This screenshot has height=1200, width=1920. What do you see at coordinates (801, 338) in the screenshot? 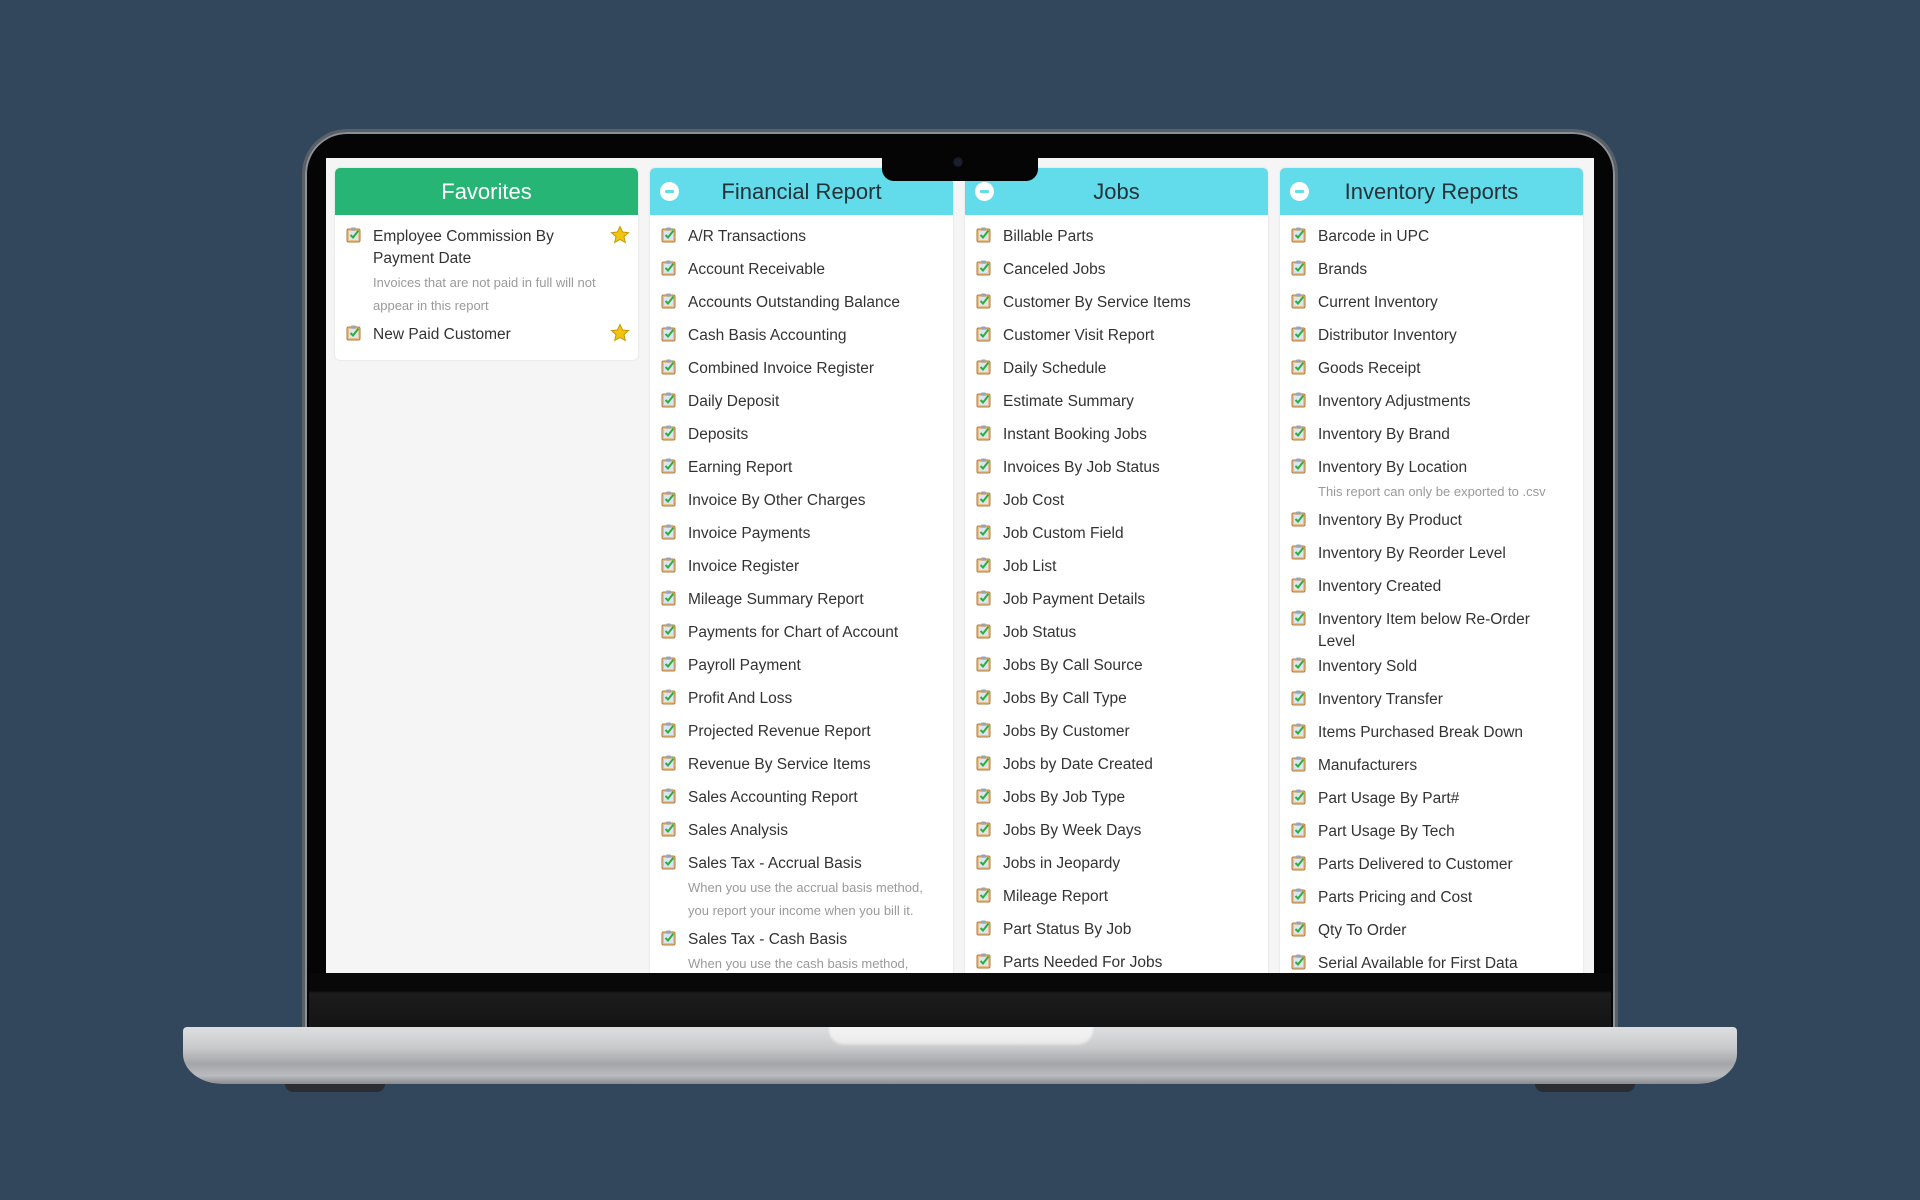
I see `report-item: Cash Basis Accounting` at bounding box center [801, 338].